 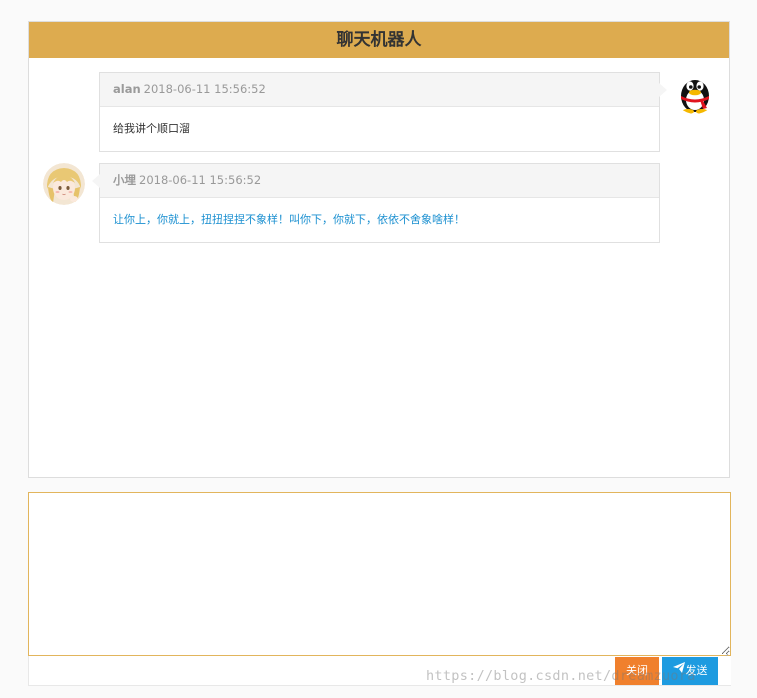 What do you see at coordinates (379, 181) in the screenshot?
I see `message-header: 小埋 2018-06-11 15:56:52` at bounding box center [379, 181].